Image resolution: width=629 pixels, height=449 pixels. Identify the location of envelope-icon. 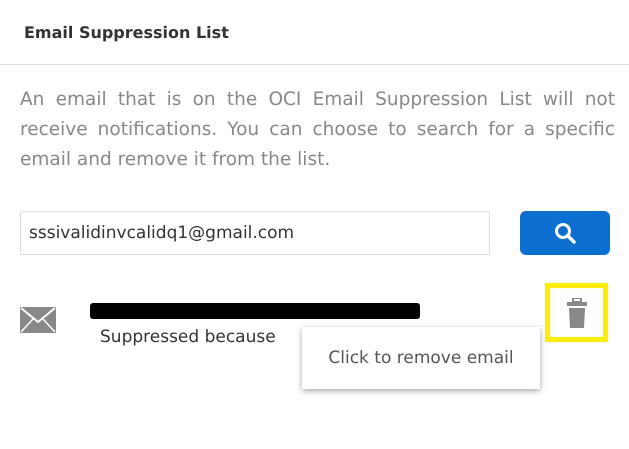
(38, 320).